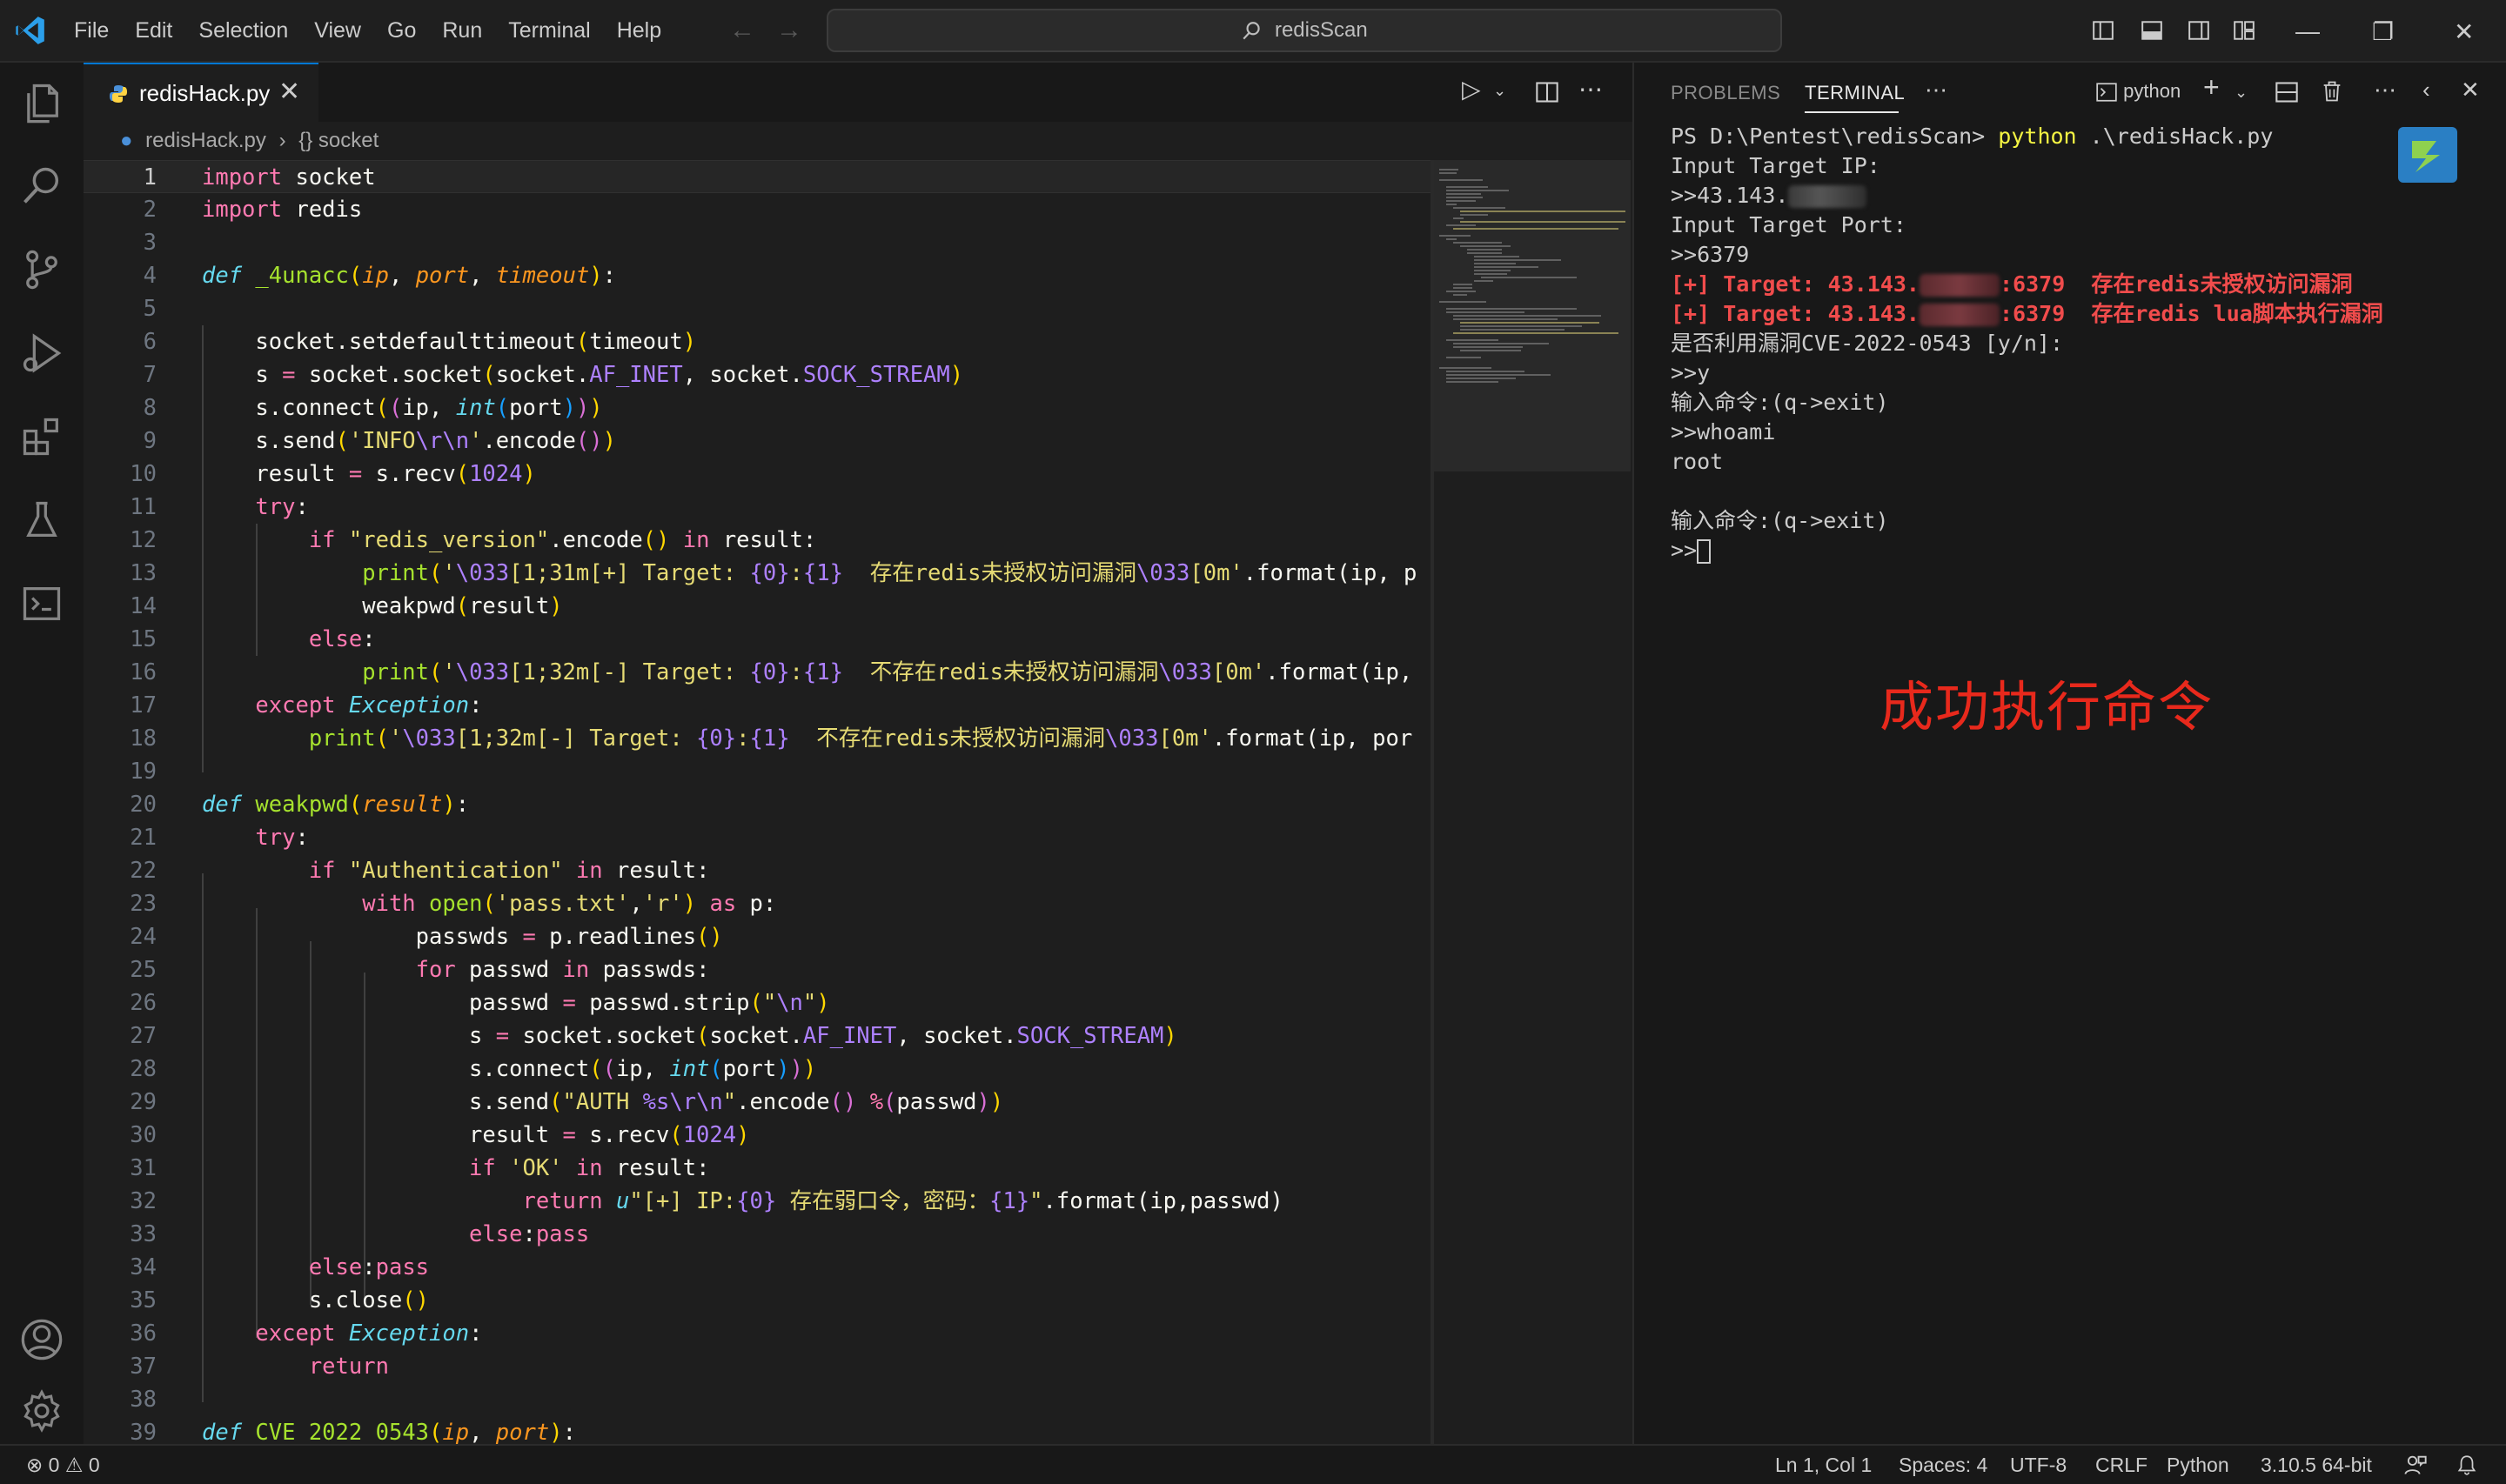  I want to click on run-dropdown-chevron-icon: ⌄, so click(1499, 91).